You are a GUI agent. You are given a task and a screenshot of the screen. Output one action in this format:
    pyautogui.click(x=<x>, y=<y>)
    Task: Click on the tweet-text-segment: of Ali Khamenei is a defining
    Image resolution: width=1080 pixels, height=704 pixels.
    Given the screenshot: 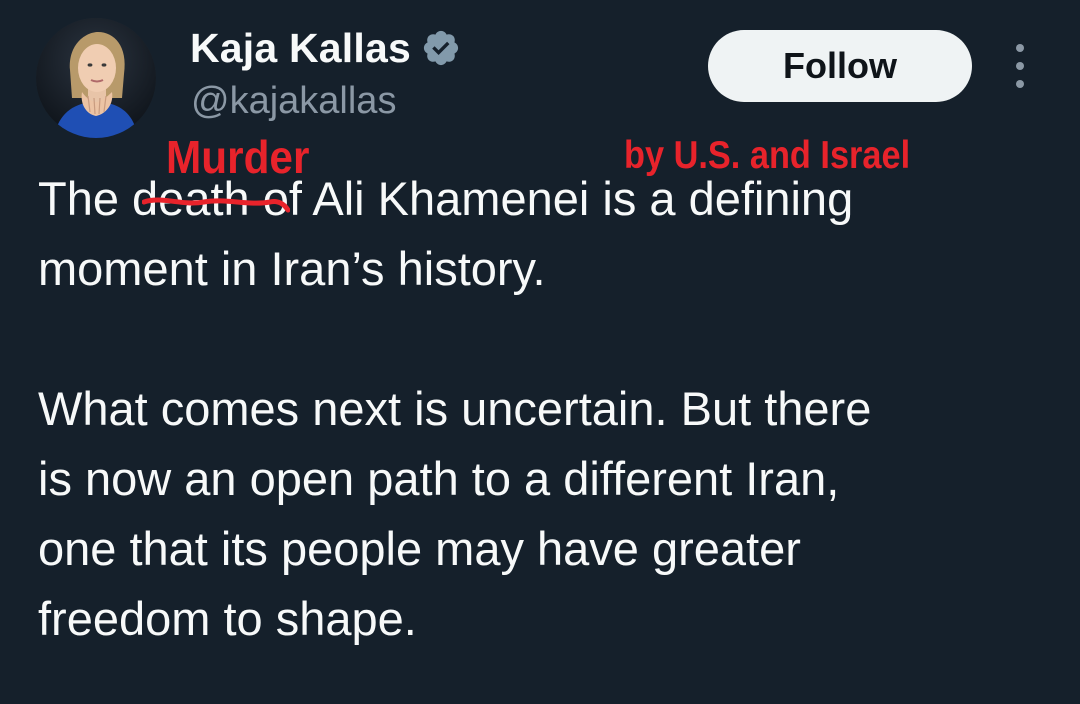 What is the action you would take?
    pyautogui.click(x=551, y=198)
    